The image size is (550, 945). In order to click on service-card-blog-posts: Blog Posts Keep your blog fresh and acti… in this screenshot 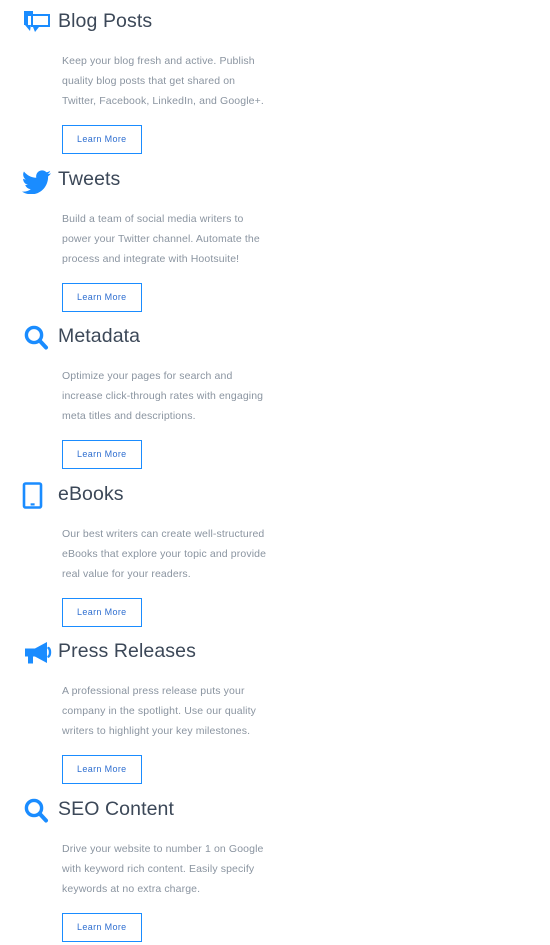, I will do `click(141, 85)`.